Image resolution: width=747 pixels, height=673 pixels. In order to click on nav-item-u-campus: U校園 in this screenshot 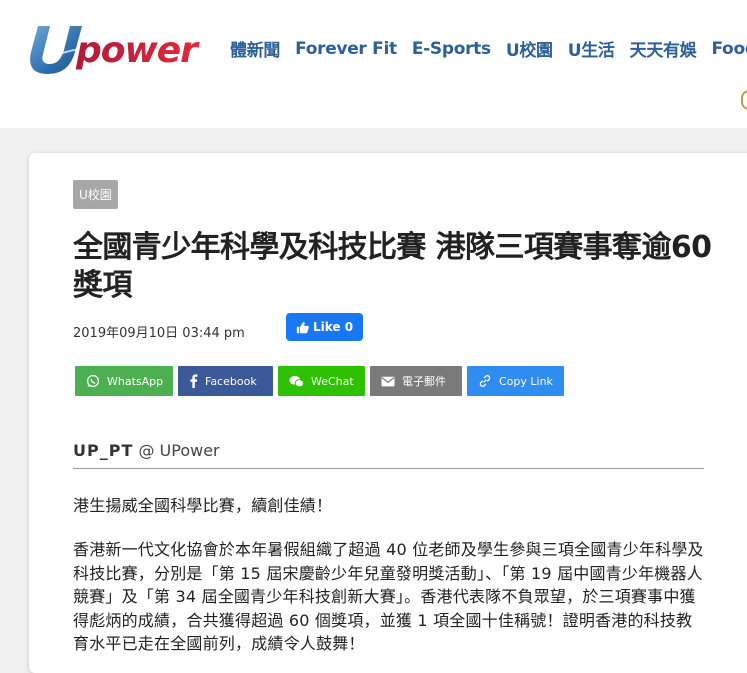, I will do `click(529, 48)`.